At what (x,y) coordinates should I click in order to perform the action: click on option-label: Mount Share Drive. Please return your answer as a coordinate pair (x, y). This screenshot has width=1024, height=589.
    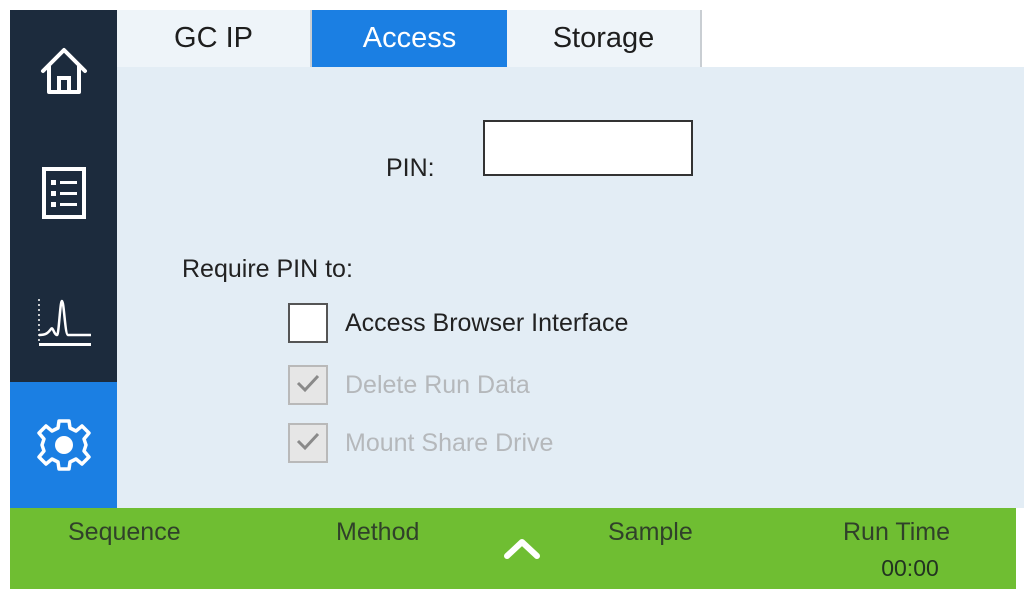
    Looking at the image, I should click on (449, 442).